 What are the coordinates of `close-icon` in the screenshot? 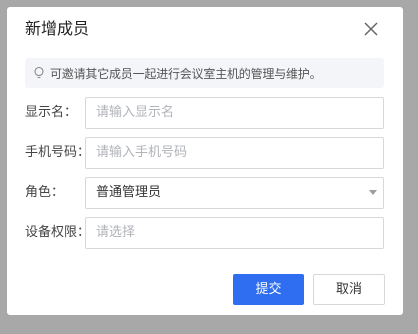 It's located at (371, 29).